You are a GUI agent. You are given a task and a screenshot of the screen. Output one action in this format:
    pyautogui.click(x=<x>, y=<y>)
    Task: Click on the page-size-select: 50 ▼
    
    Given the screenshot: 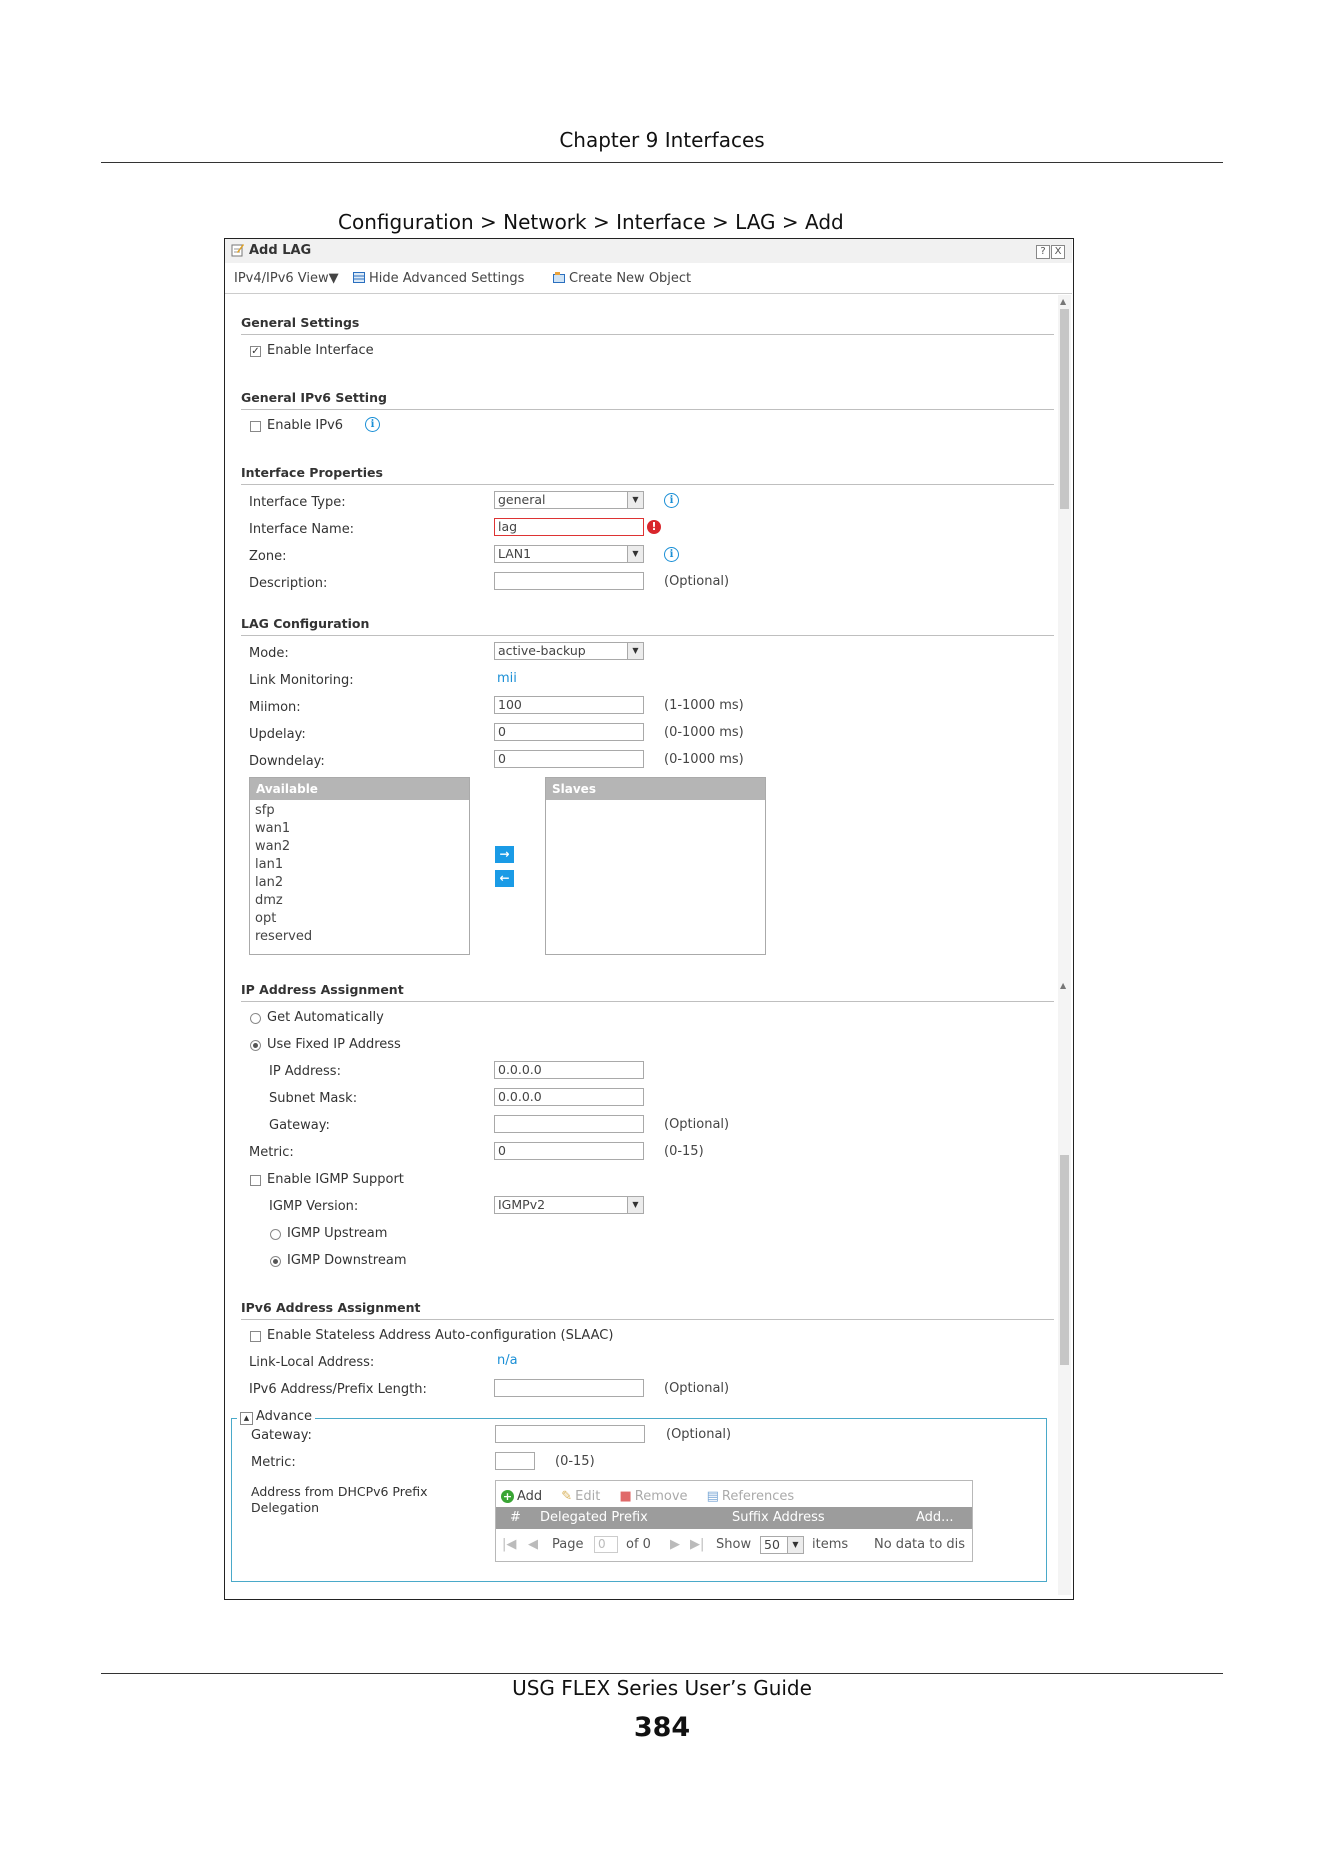 What is the action you would take?
    pyautogui.click(x=782, y=1545)
    